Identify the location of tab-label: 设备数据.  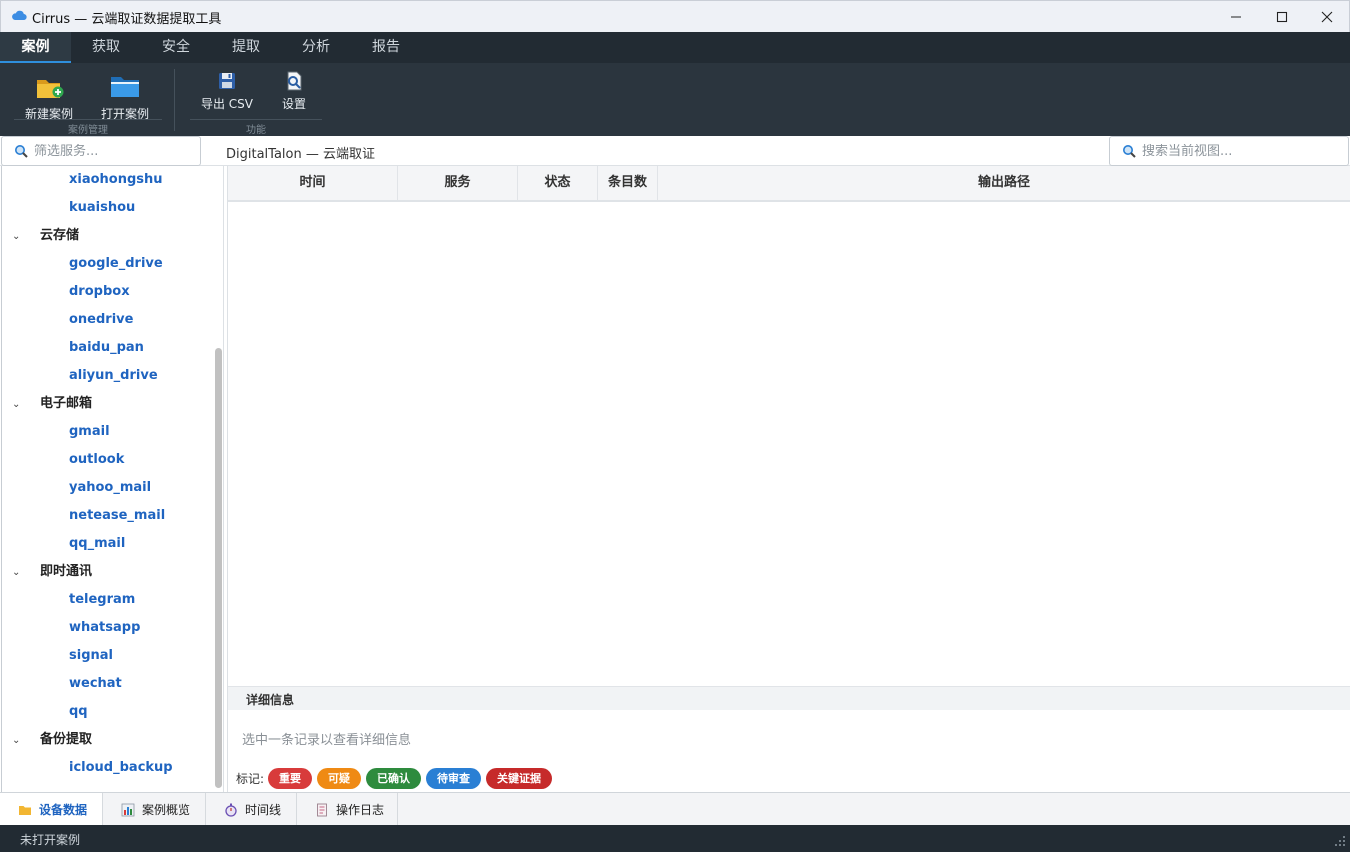
(63, 810).